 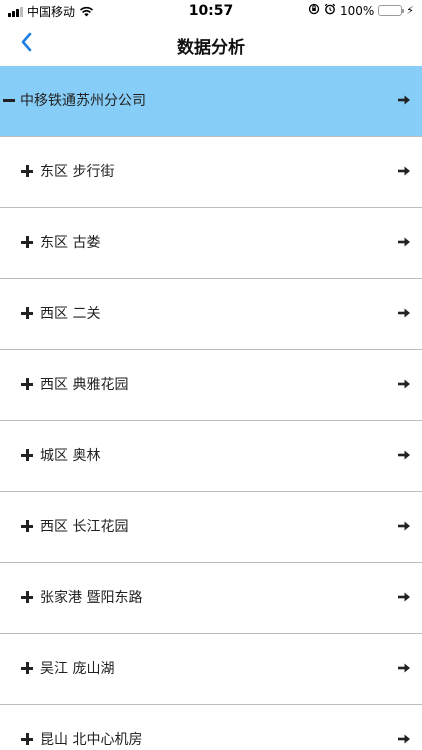 What do you see at coordinates (77, 669) in the screenshot?
I see `tree-row-label: 吴江 庞山湖` at bounding box center [77, 669].